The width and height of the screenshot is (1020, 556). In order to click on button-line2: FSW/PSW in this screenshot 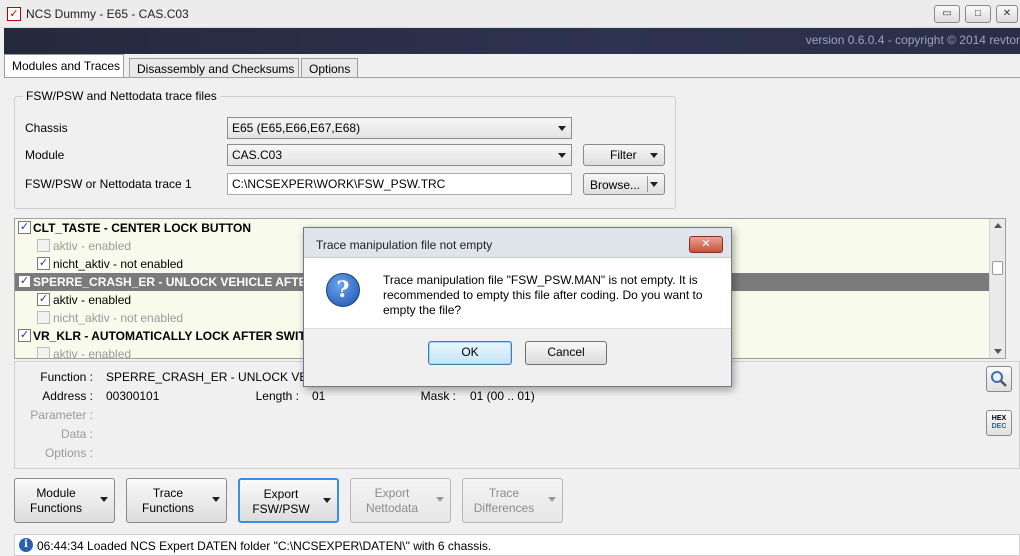, I will do `click(281, 509)`.